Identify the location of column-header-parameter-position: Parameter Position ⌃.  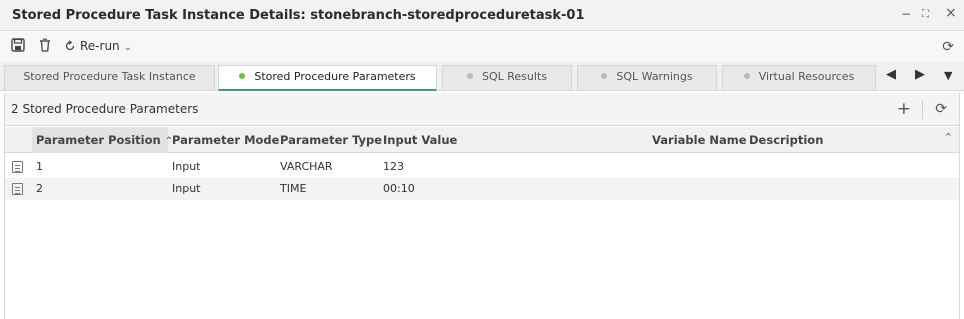
(102, 140).